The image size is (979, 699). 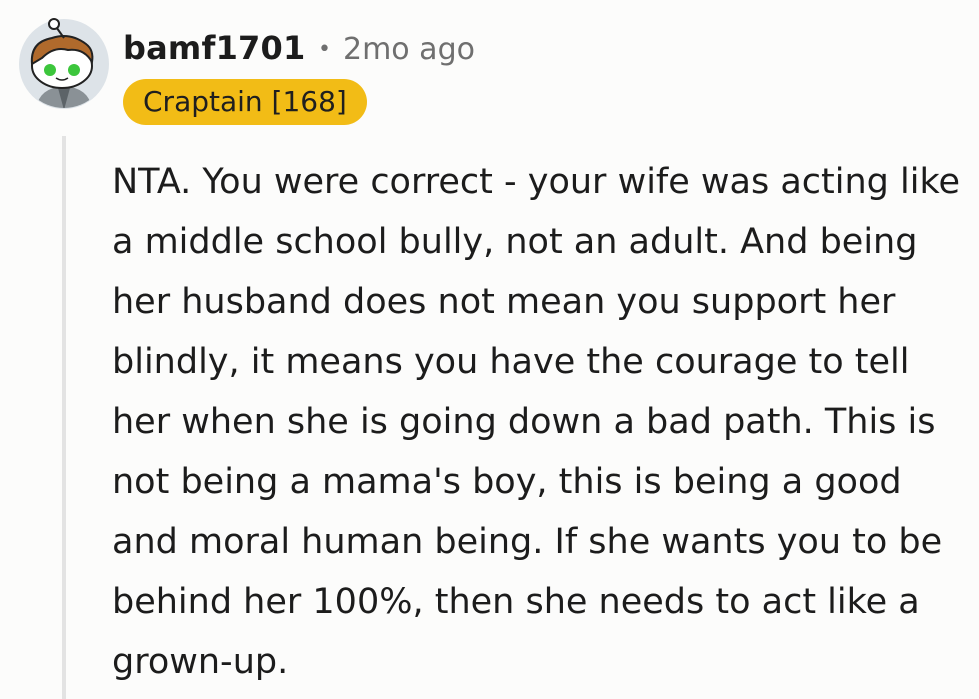 I want to click on comment-timestamp: 2mo ago, so click(x=409, y=49).